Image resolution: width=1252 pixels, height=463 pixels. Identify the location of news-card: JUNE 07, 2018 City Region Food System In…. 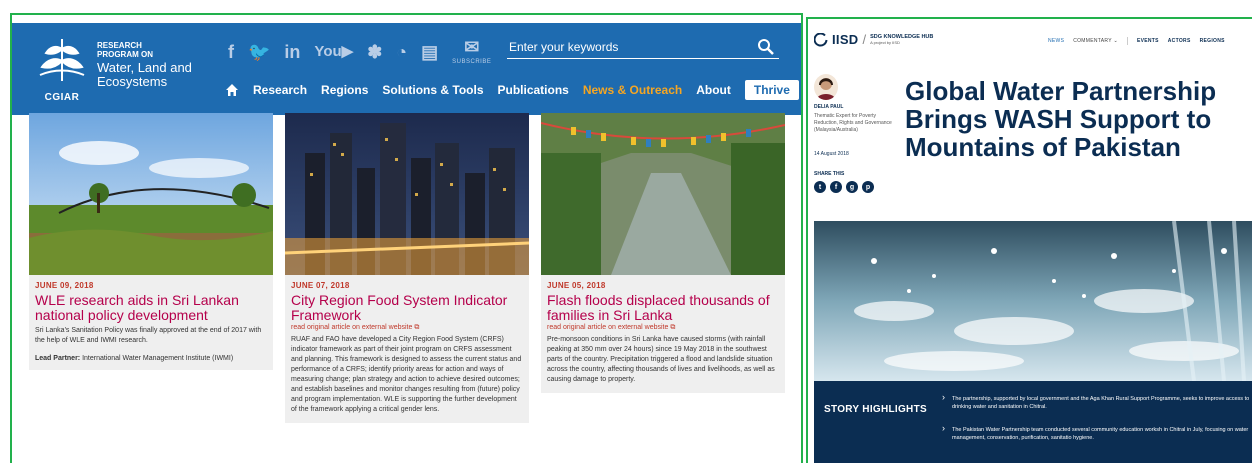
(407, 268).